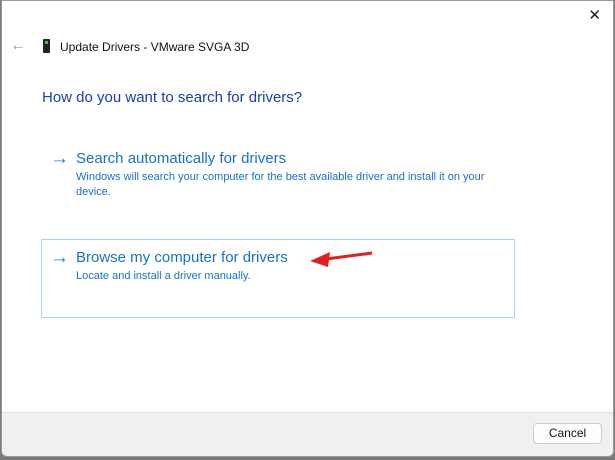 The image size is (615, 460). Describe the element at coordinates (341, 259) in the screenshot. I see `red-annotation-arrow-icon` at that location.